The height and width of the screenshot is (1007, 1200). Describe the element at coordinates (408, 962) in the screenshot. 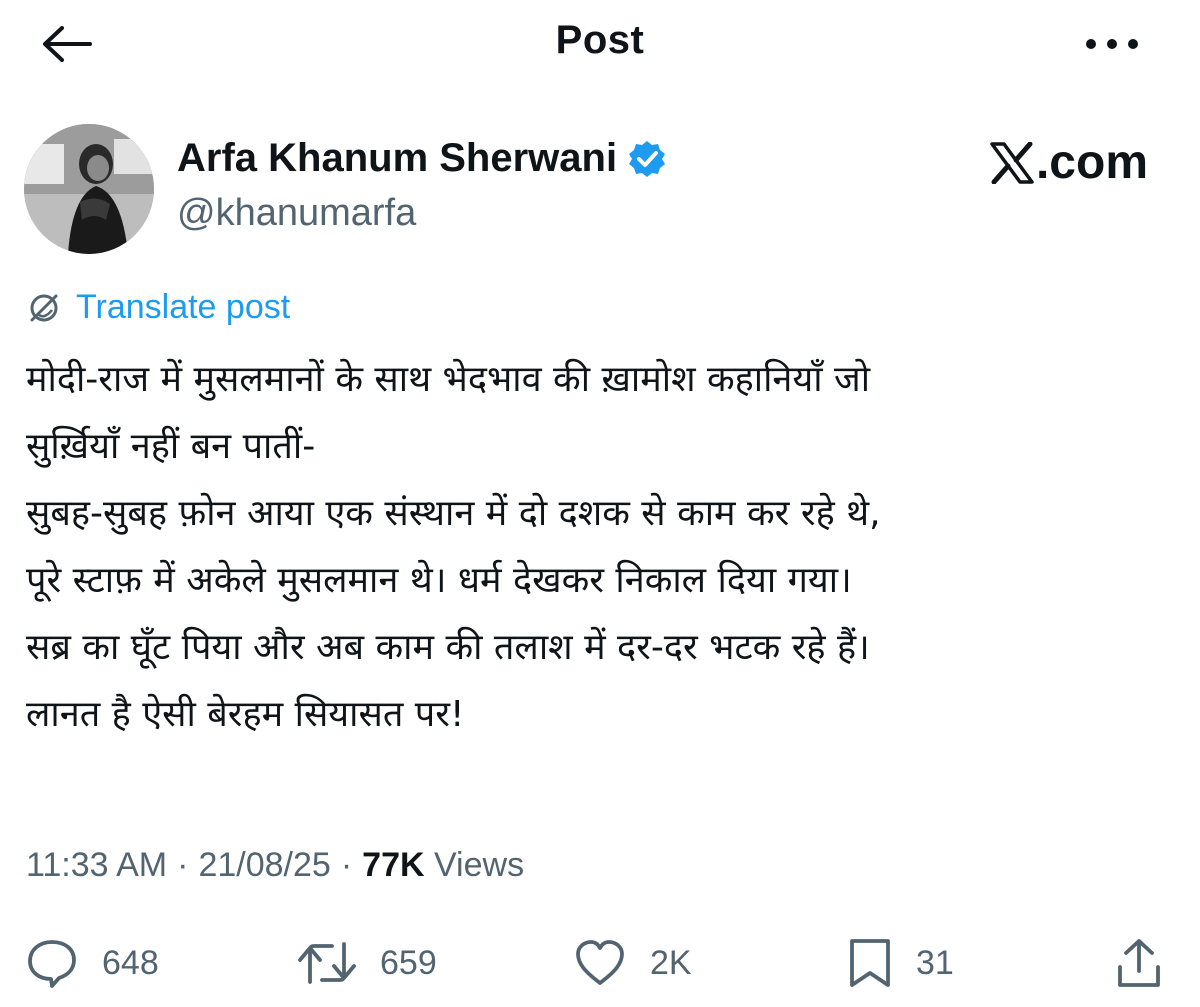

I see `repost-count: 659` at that location.